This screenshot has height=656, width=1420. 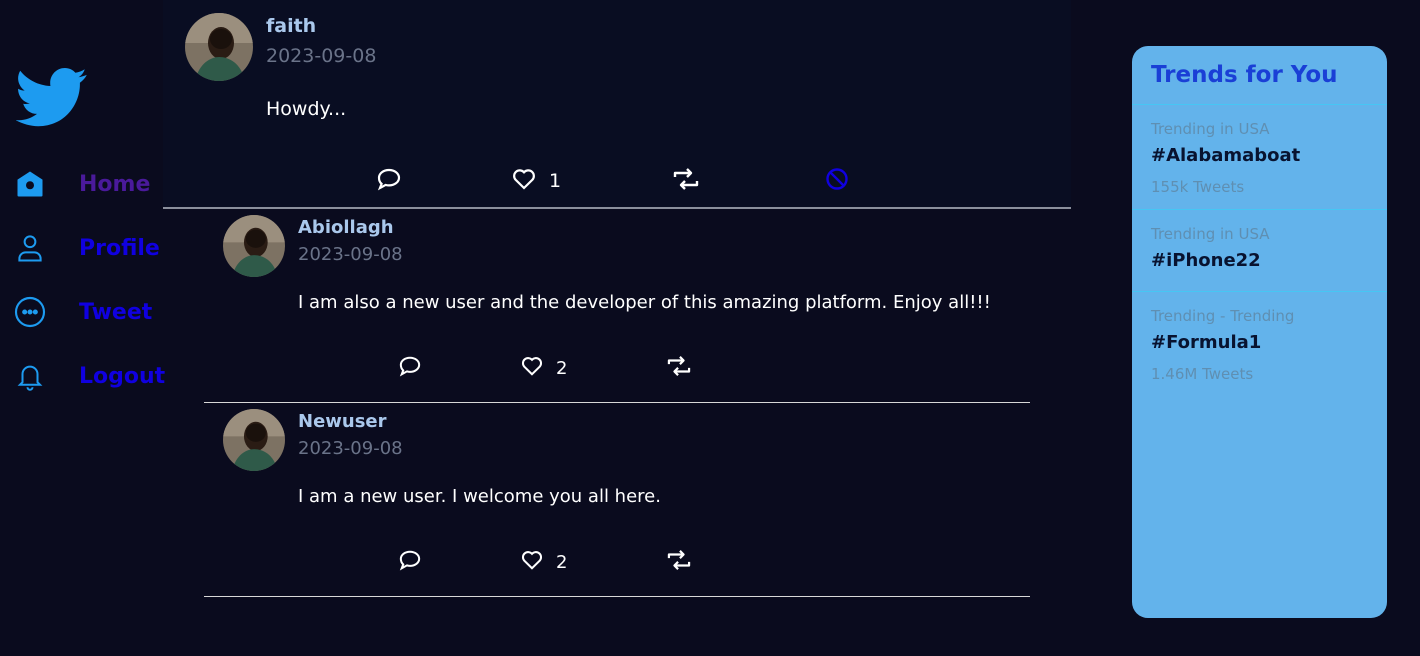 I want to click on trend-item: Trending in USA #Alabamaboat 155k Tweets, so click(x=1259, y=156).